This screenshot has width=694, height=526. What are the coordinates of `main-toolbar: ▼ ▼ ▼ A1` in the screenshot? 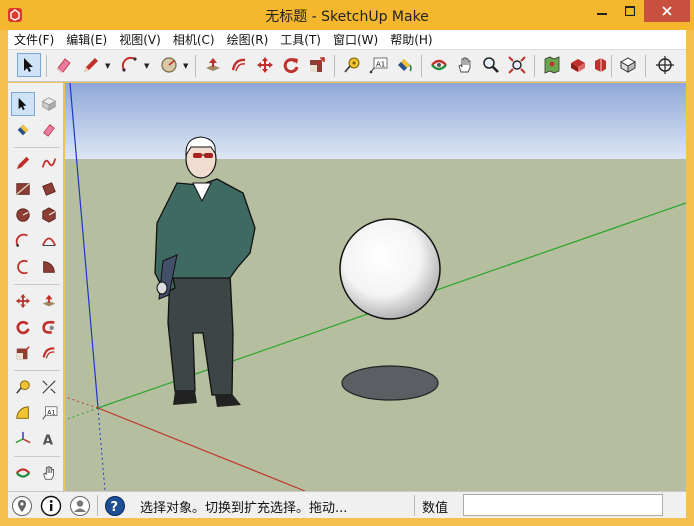 It's located at (347, 66).